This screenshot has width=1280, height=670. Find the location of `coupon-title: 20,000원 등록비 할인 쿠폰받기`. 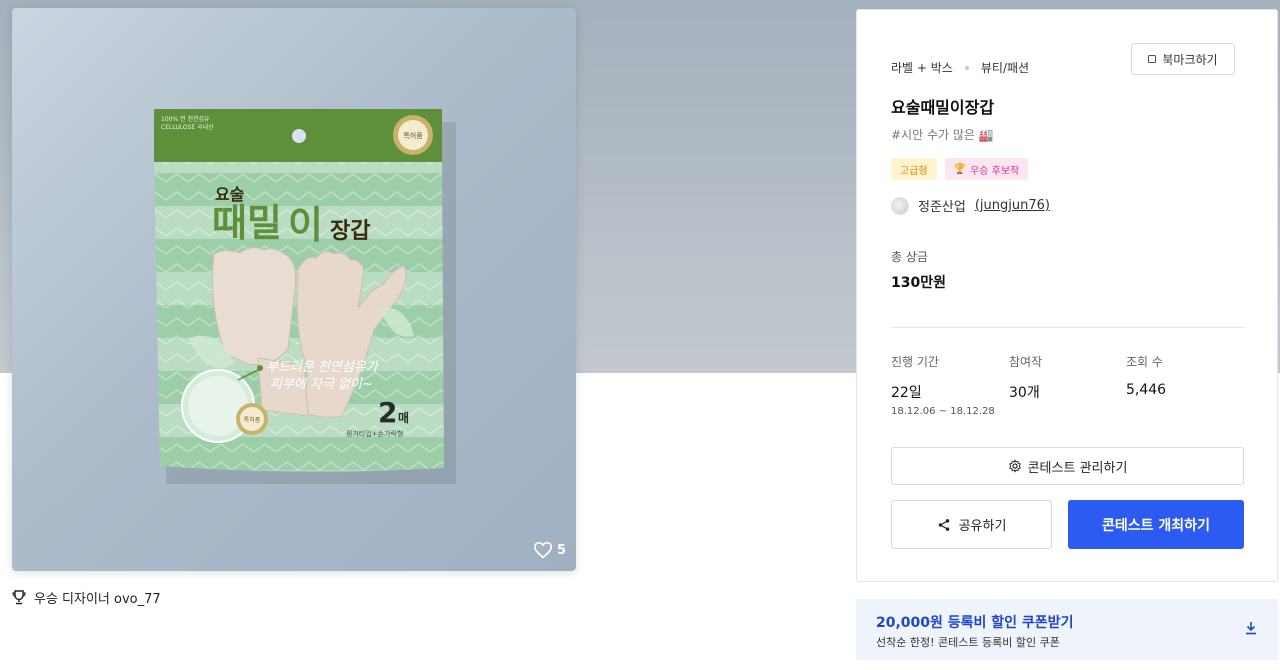

coupon-title: 20,000원 등록비 할인 쿠폰받기 is located at coordinates (975, 623).